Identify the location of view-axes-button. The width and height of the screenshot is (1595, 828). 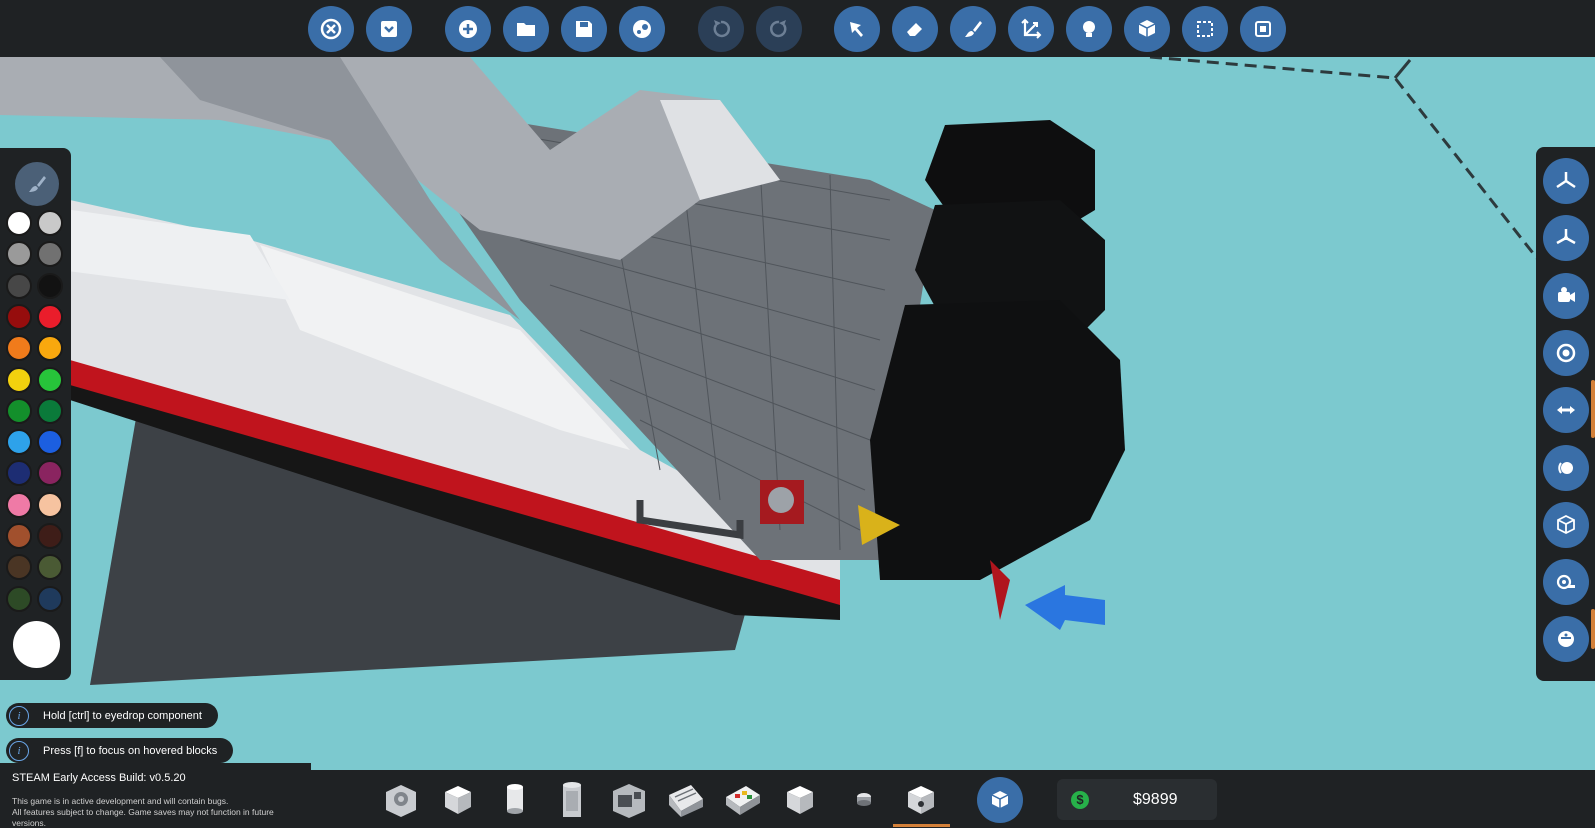
(1566, 238).